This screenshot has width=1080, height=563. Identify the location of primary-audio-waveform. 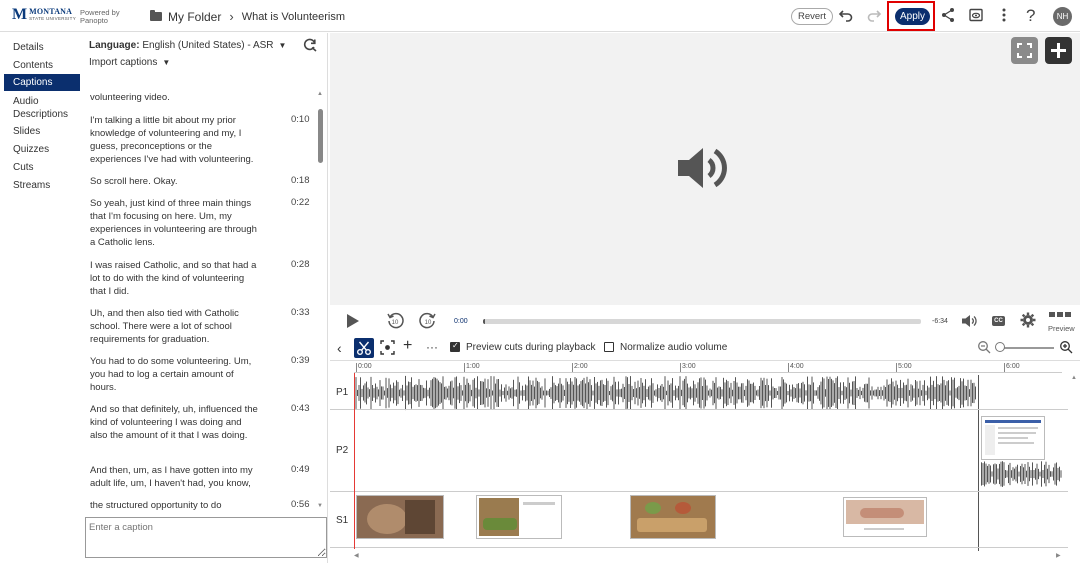
(667, 393).